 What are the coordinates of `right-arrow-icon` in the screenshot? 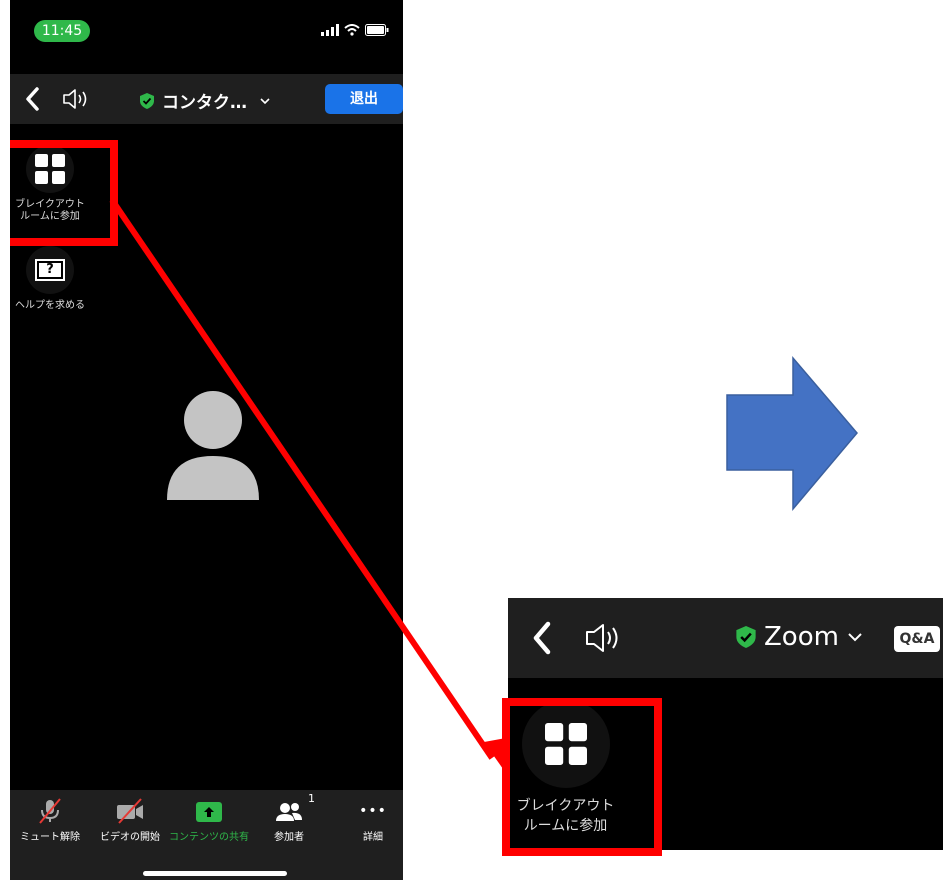 It's located at (792, 433).